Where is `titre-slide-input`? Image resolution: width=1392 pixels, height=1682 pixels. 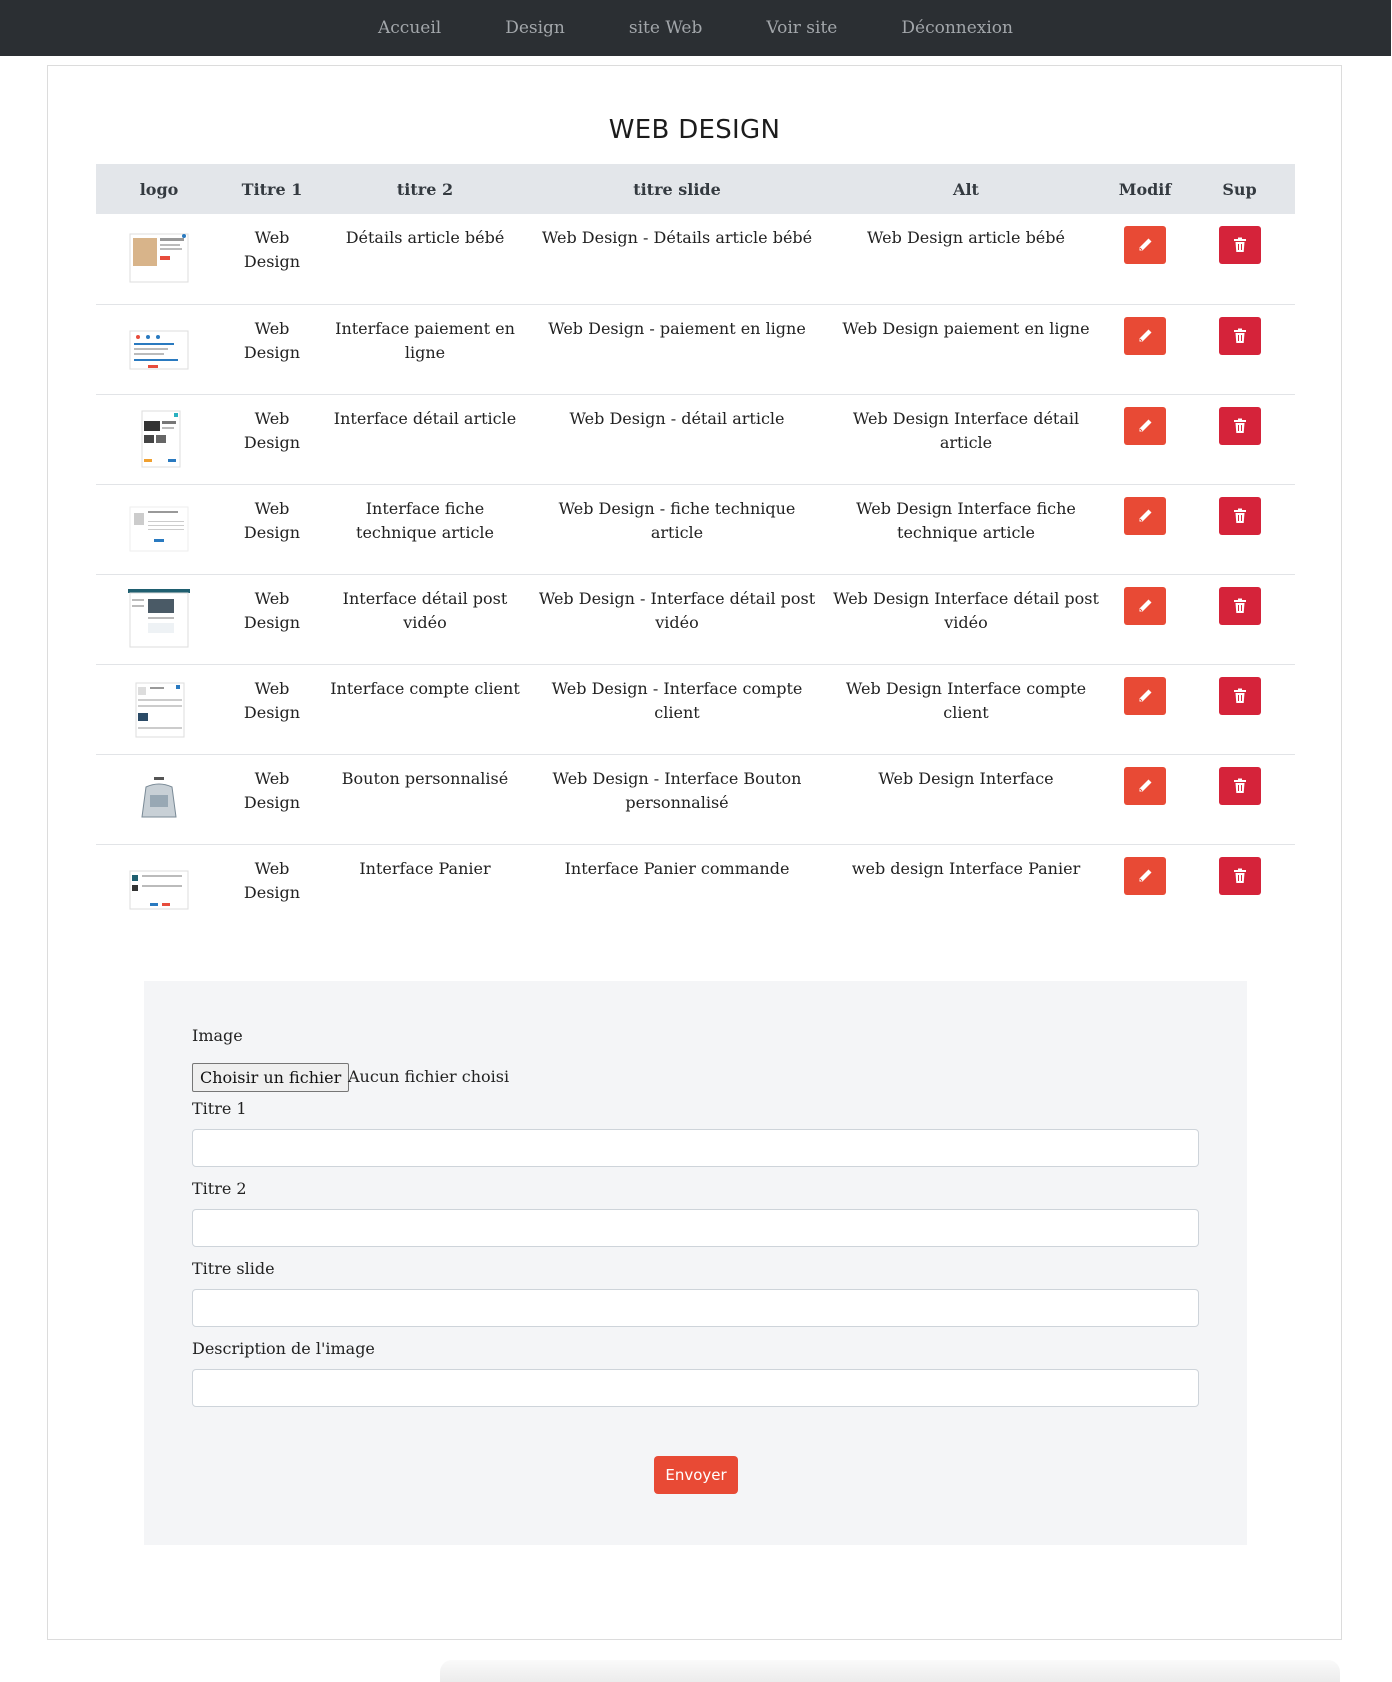 titre-slide-input is located at coordinates (695, 1308).